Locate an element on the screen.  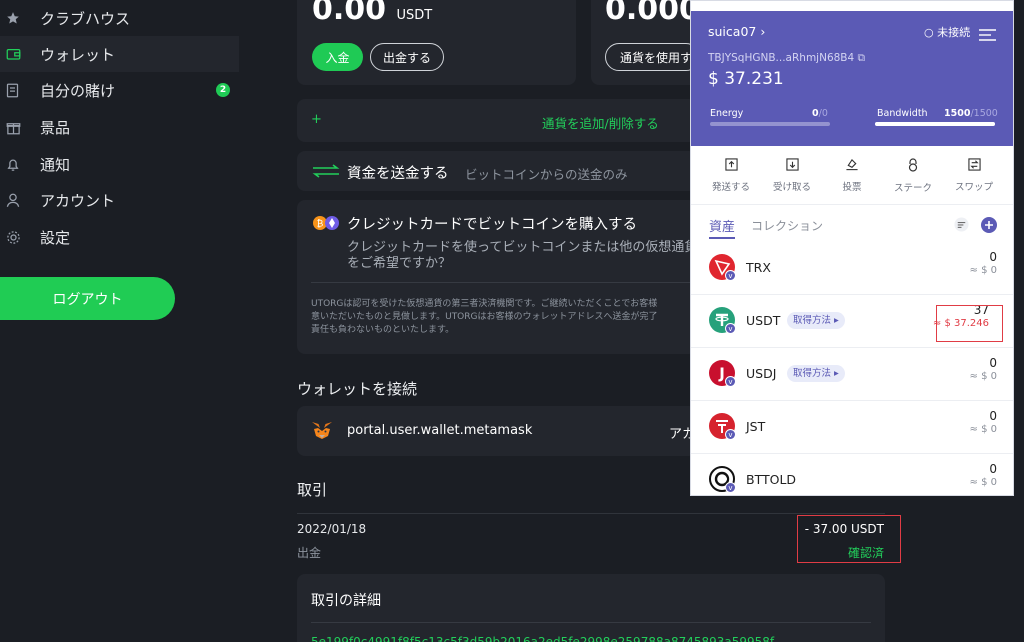
balance-amount: 0.00 USDT is located at coordinates (372, 13).